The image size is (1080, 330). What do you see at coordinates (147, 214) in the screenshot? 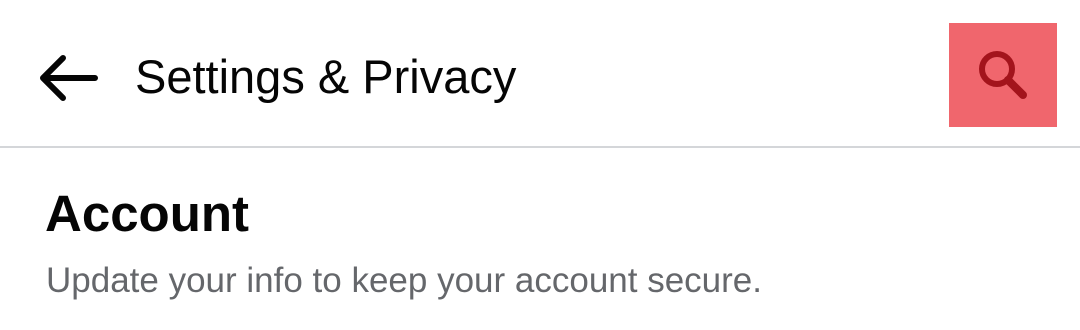
I see `account-section-title: Account` at bounding box center [147, 214].